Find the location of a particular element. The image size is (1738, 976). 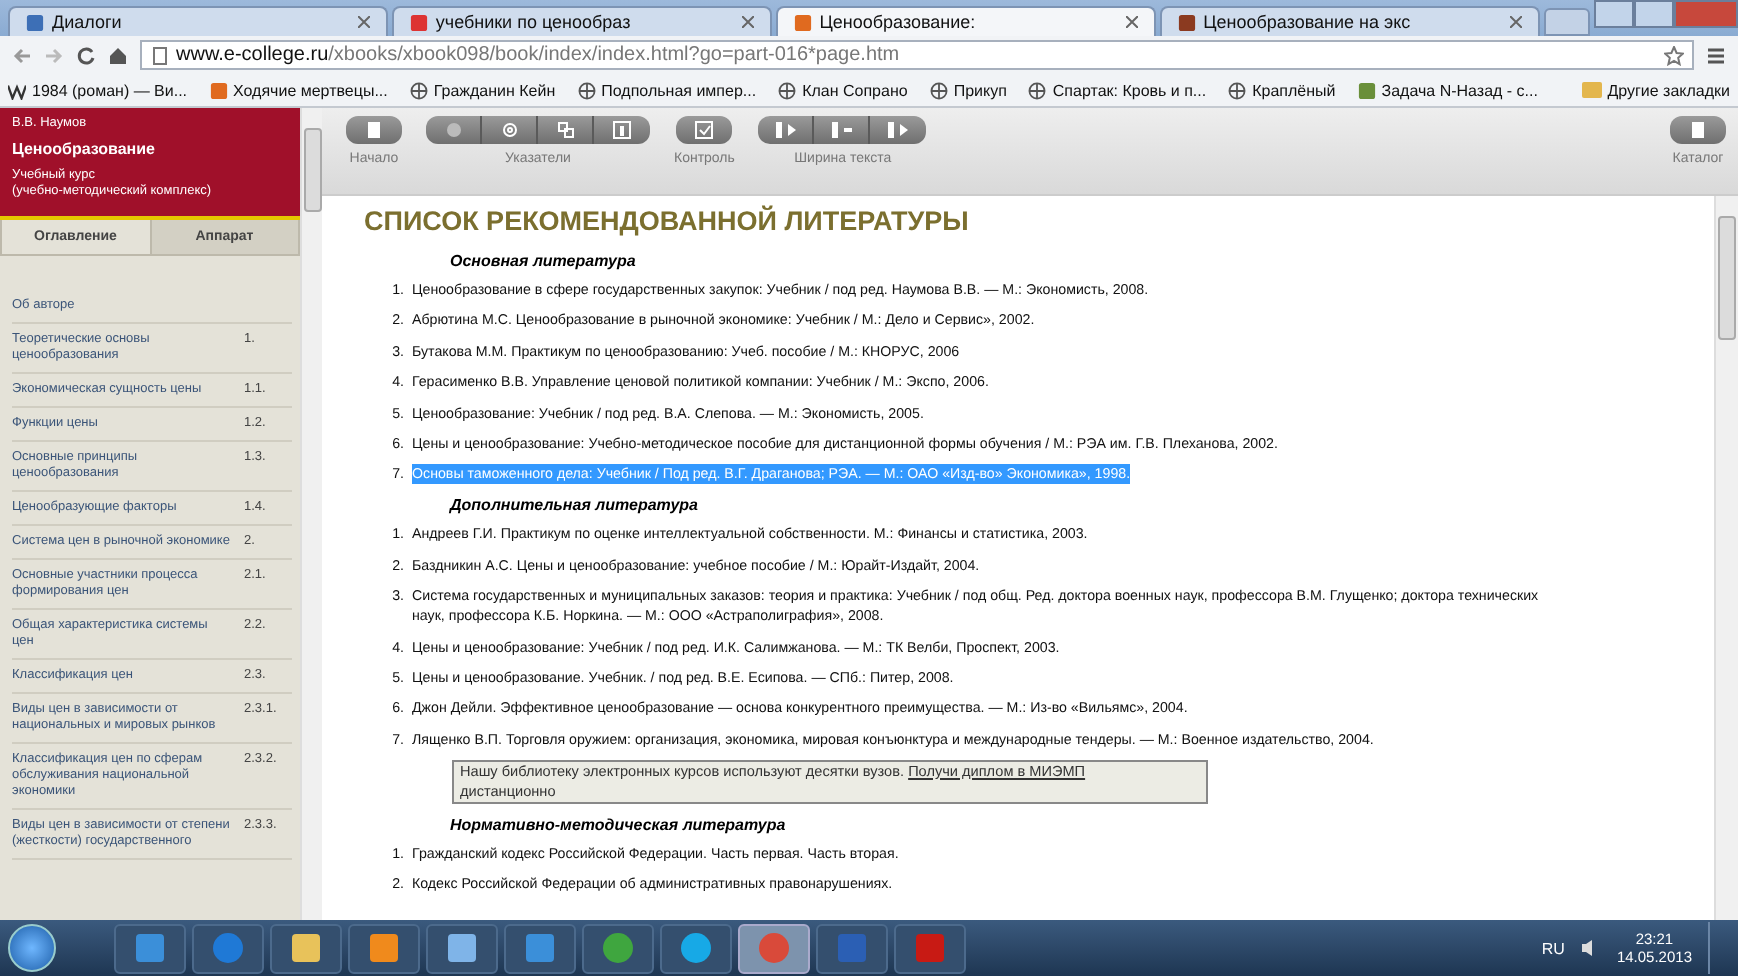

section-title: Нормативно-методическая литература is located at coordinates (619, 824).